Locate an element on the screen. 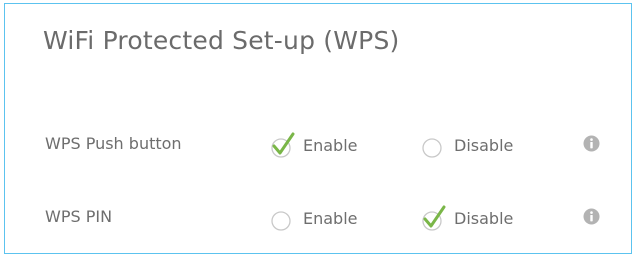 The width and height of the screenshot is (636, 257). wps-pin-row: WPS PIN Enable Disable is located at coordinates (318, 218).